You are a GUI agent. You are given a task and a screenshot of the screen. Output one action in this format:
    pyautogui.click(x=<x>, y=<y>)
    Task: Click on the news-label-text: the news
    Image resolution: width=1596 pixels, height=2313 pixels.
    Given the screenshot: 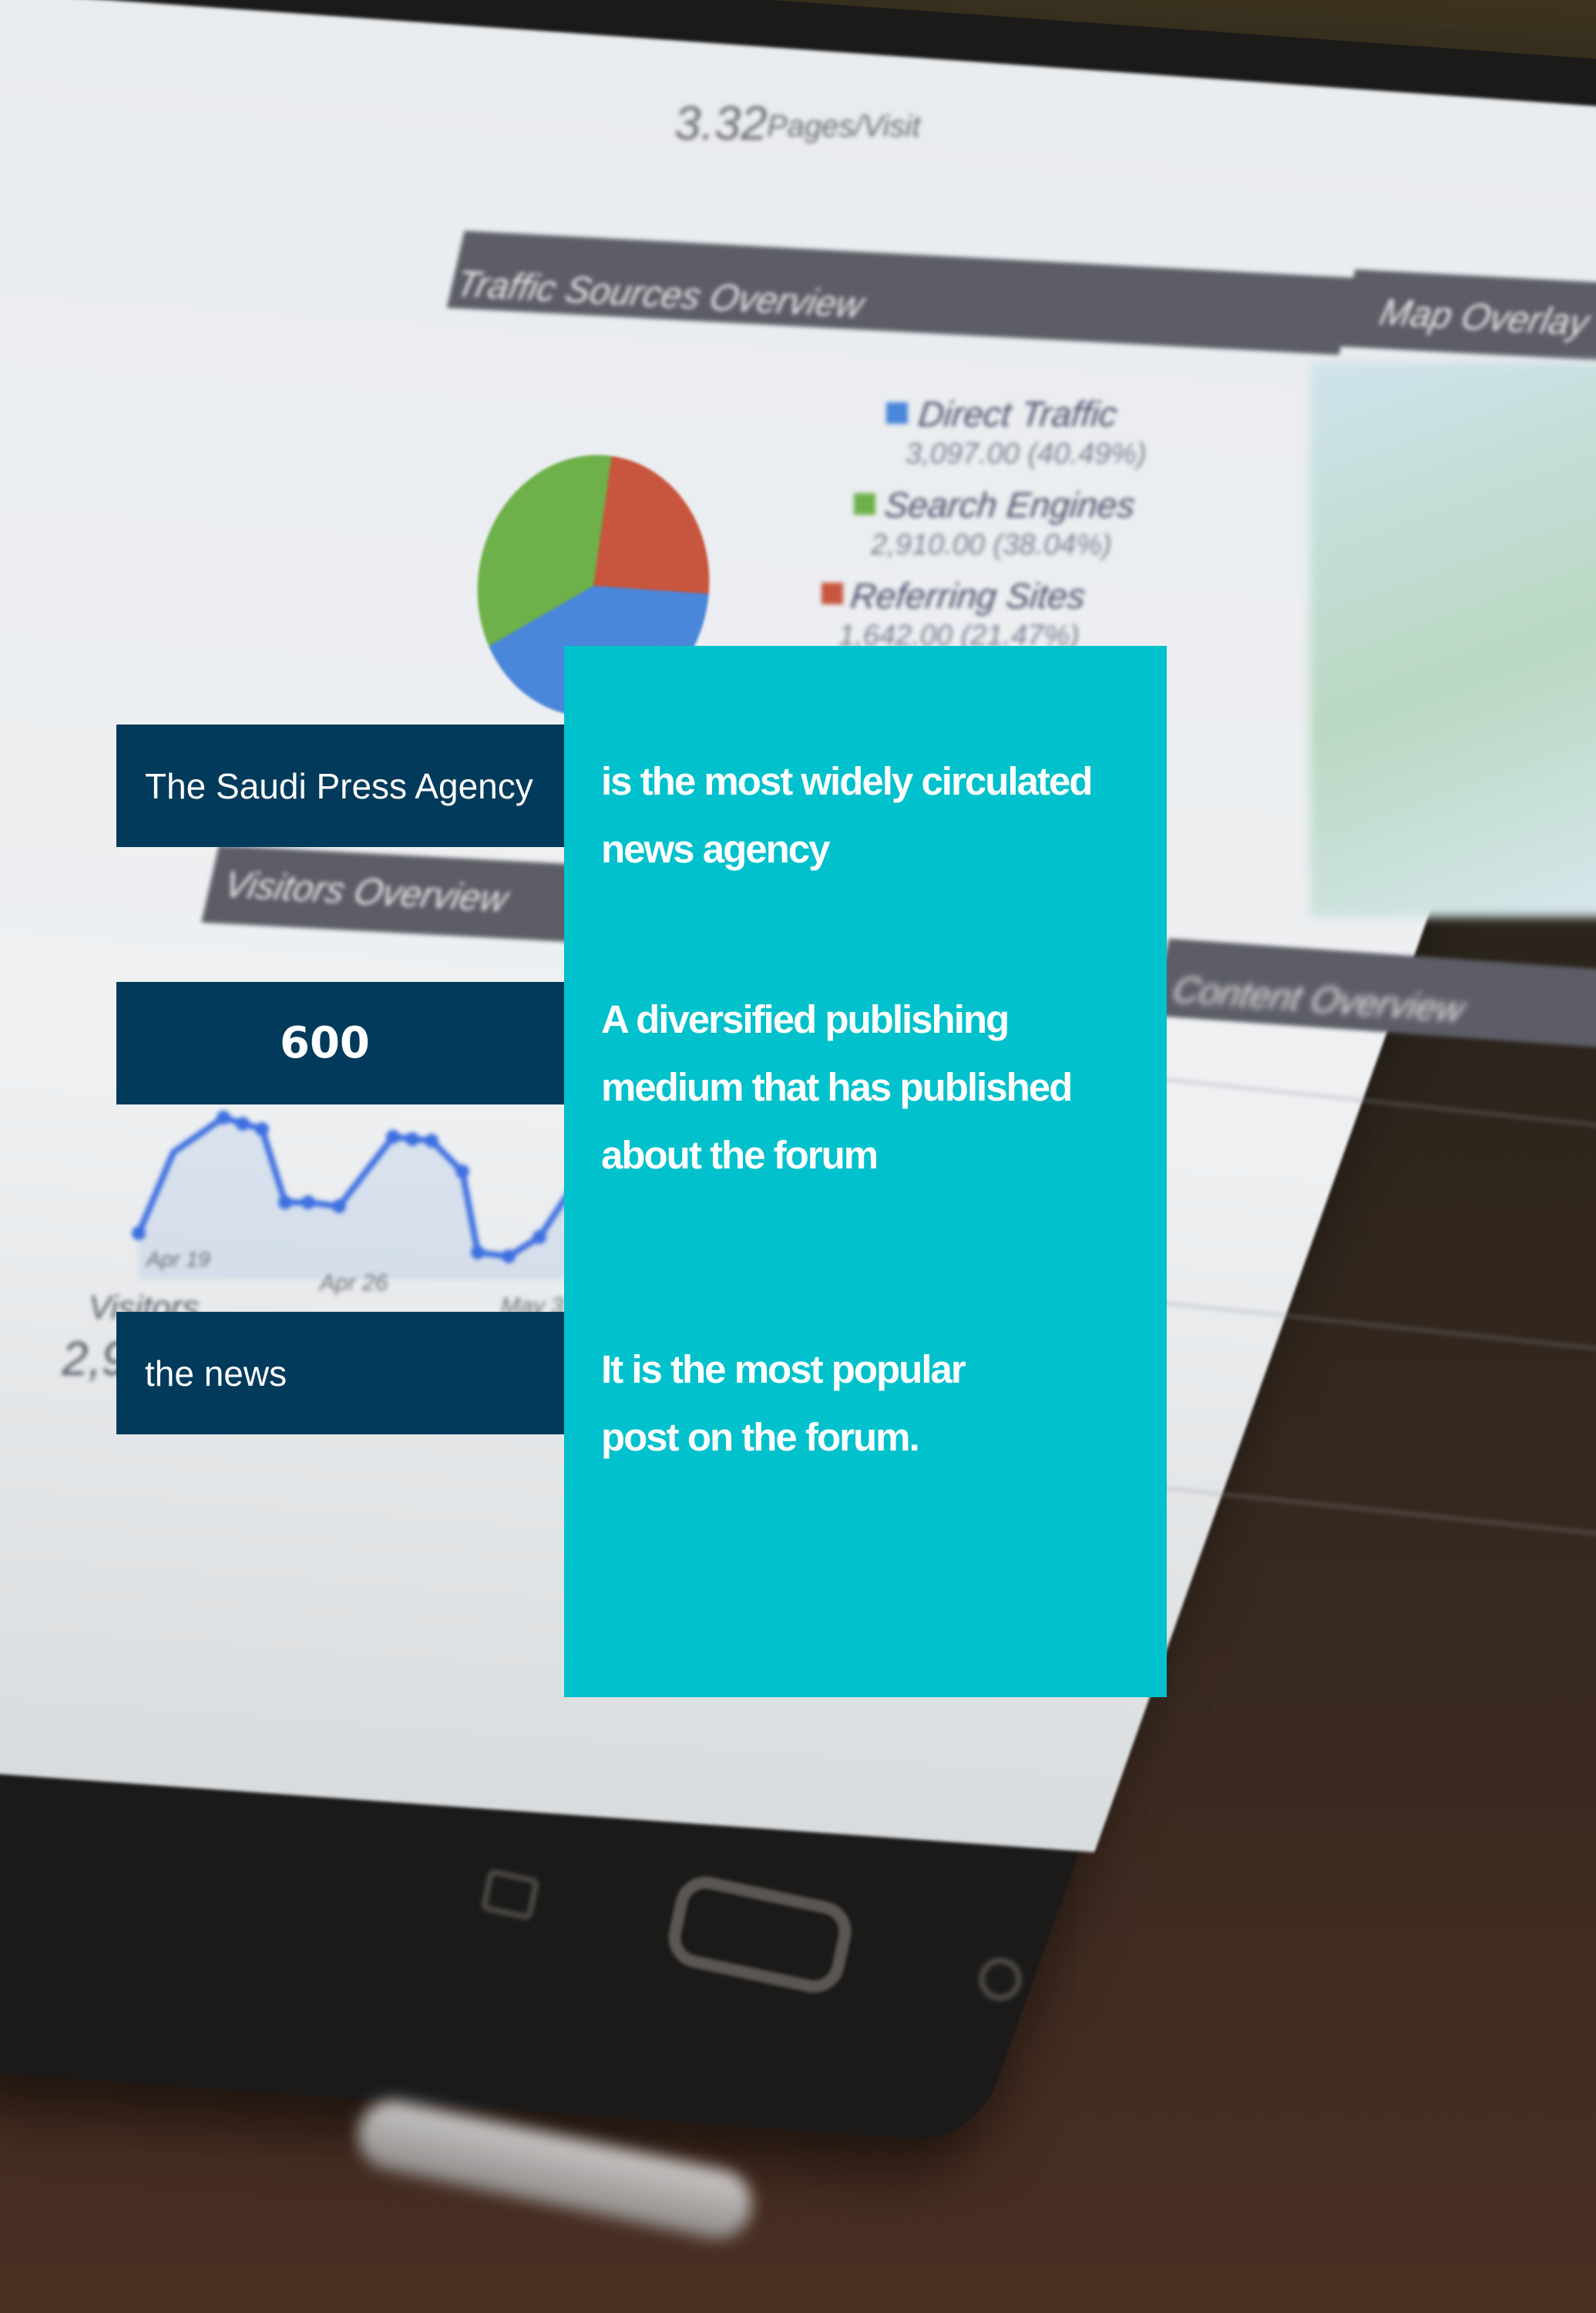 What is the action you would take?
    pyautogui.click(x=216, y=1374)
    